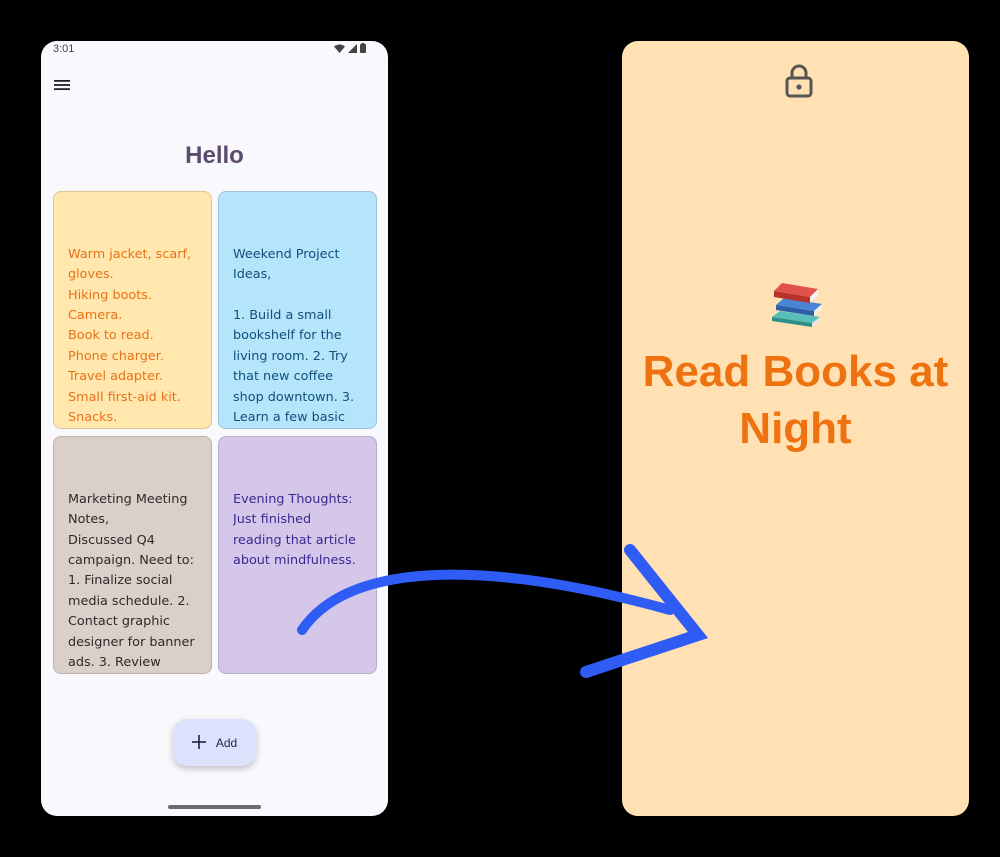 This screenshot has width=1000, height=857. What do you see at coordinates (799, 81) in the screenshot?
I see `lock-icon` at bounding box center [799, 81].